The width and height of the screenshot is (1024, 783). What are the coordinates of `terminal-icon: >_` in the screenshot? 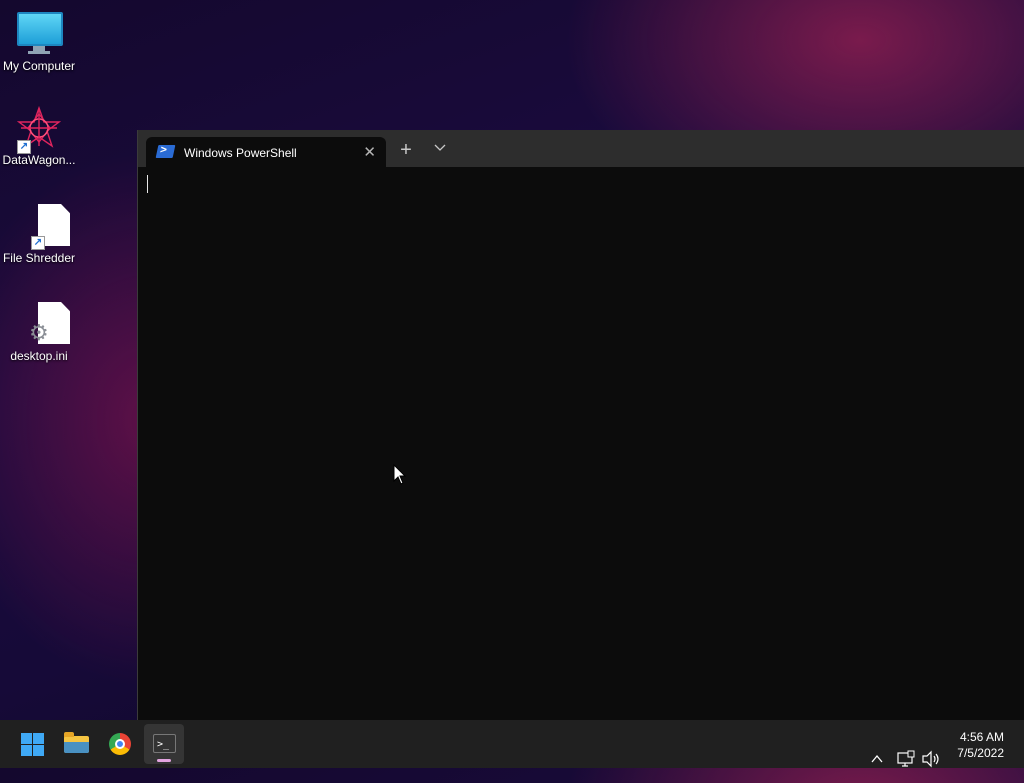 It's located at (164, 743).